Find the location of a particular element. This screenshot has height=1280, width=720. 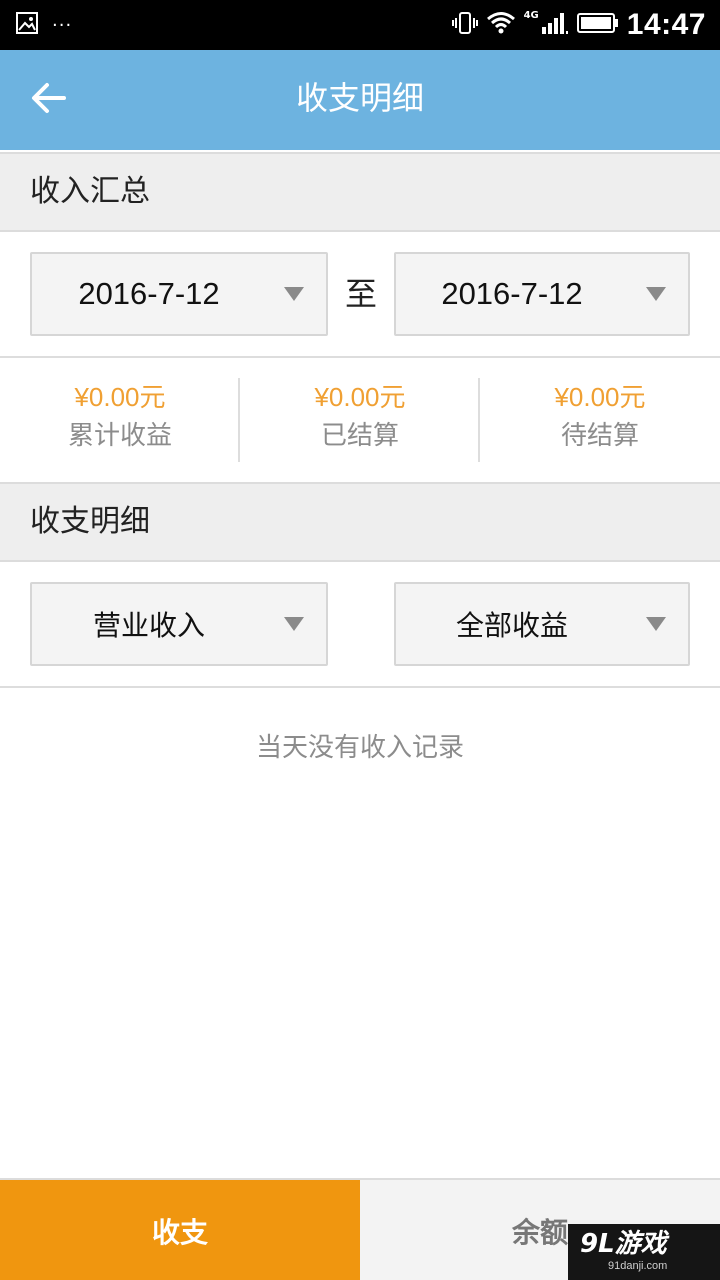

battery-icon is located at coordinates (597, 25).